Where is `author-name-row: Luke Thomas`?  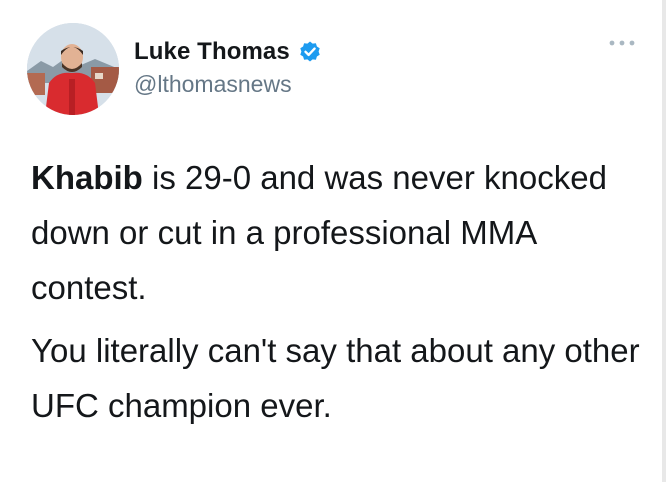
author-name-row: Luke Thomas is located at coordinates (228, 52).